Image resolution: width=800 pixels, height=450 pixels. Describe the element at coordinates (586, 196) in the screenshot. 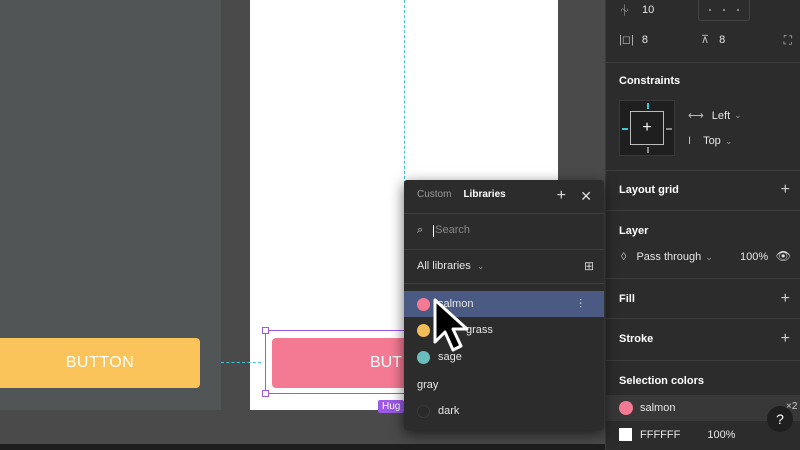

I see `close-icon: ✕` at that location.